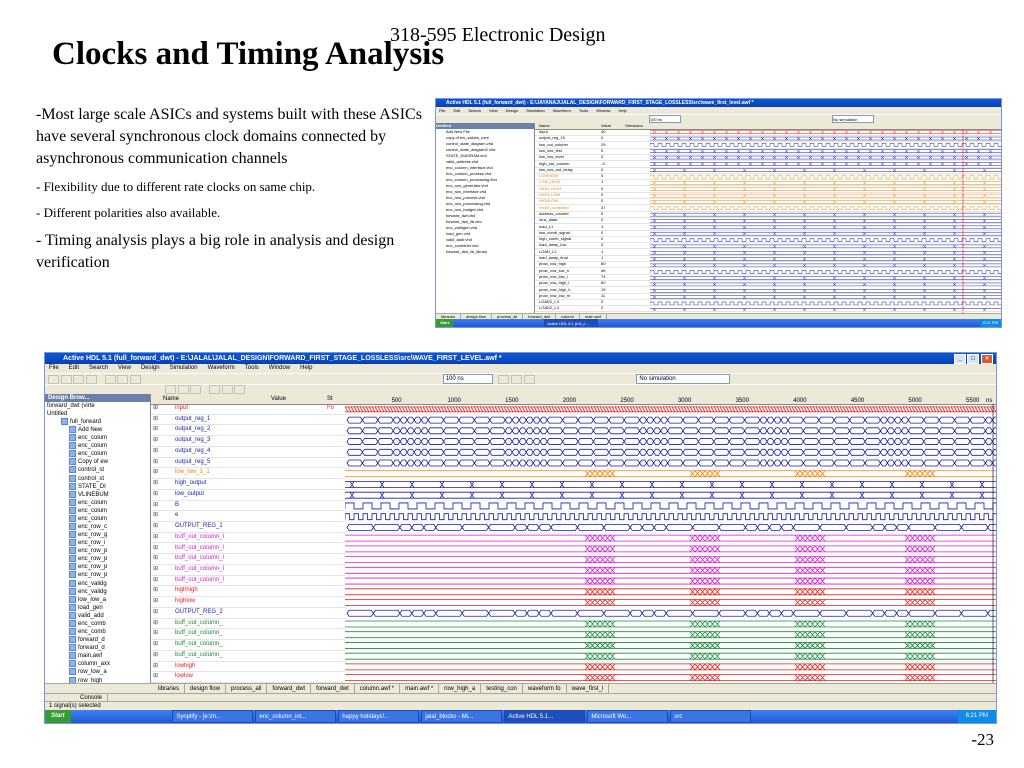 Image resolution: width=1024 pixels, height=768 pixels. What do you see at coordinates (768, 309) in the screenshot?
I see `small-signal-row: LOAD2_L4 0` at bounding box center [768, 309].